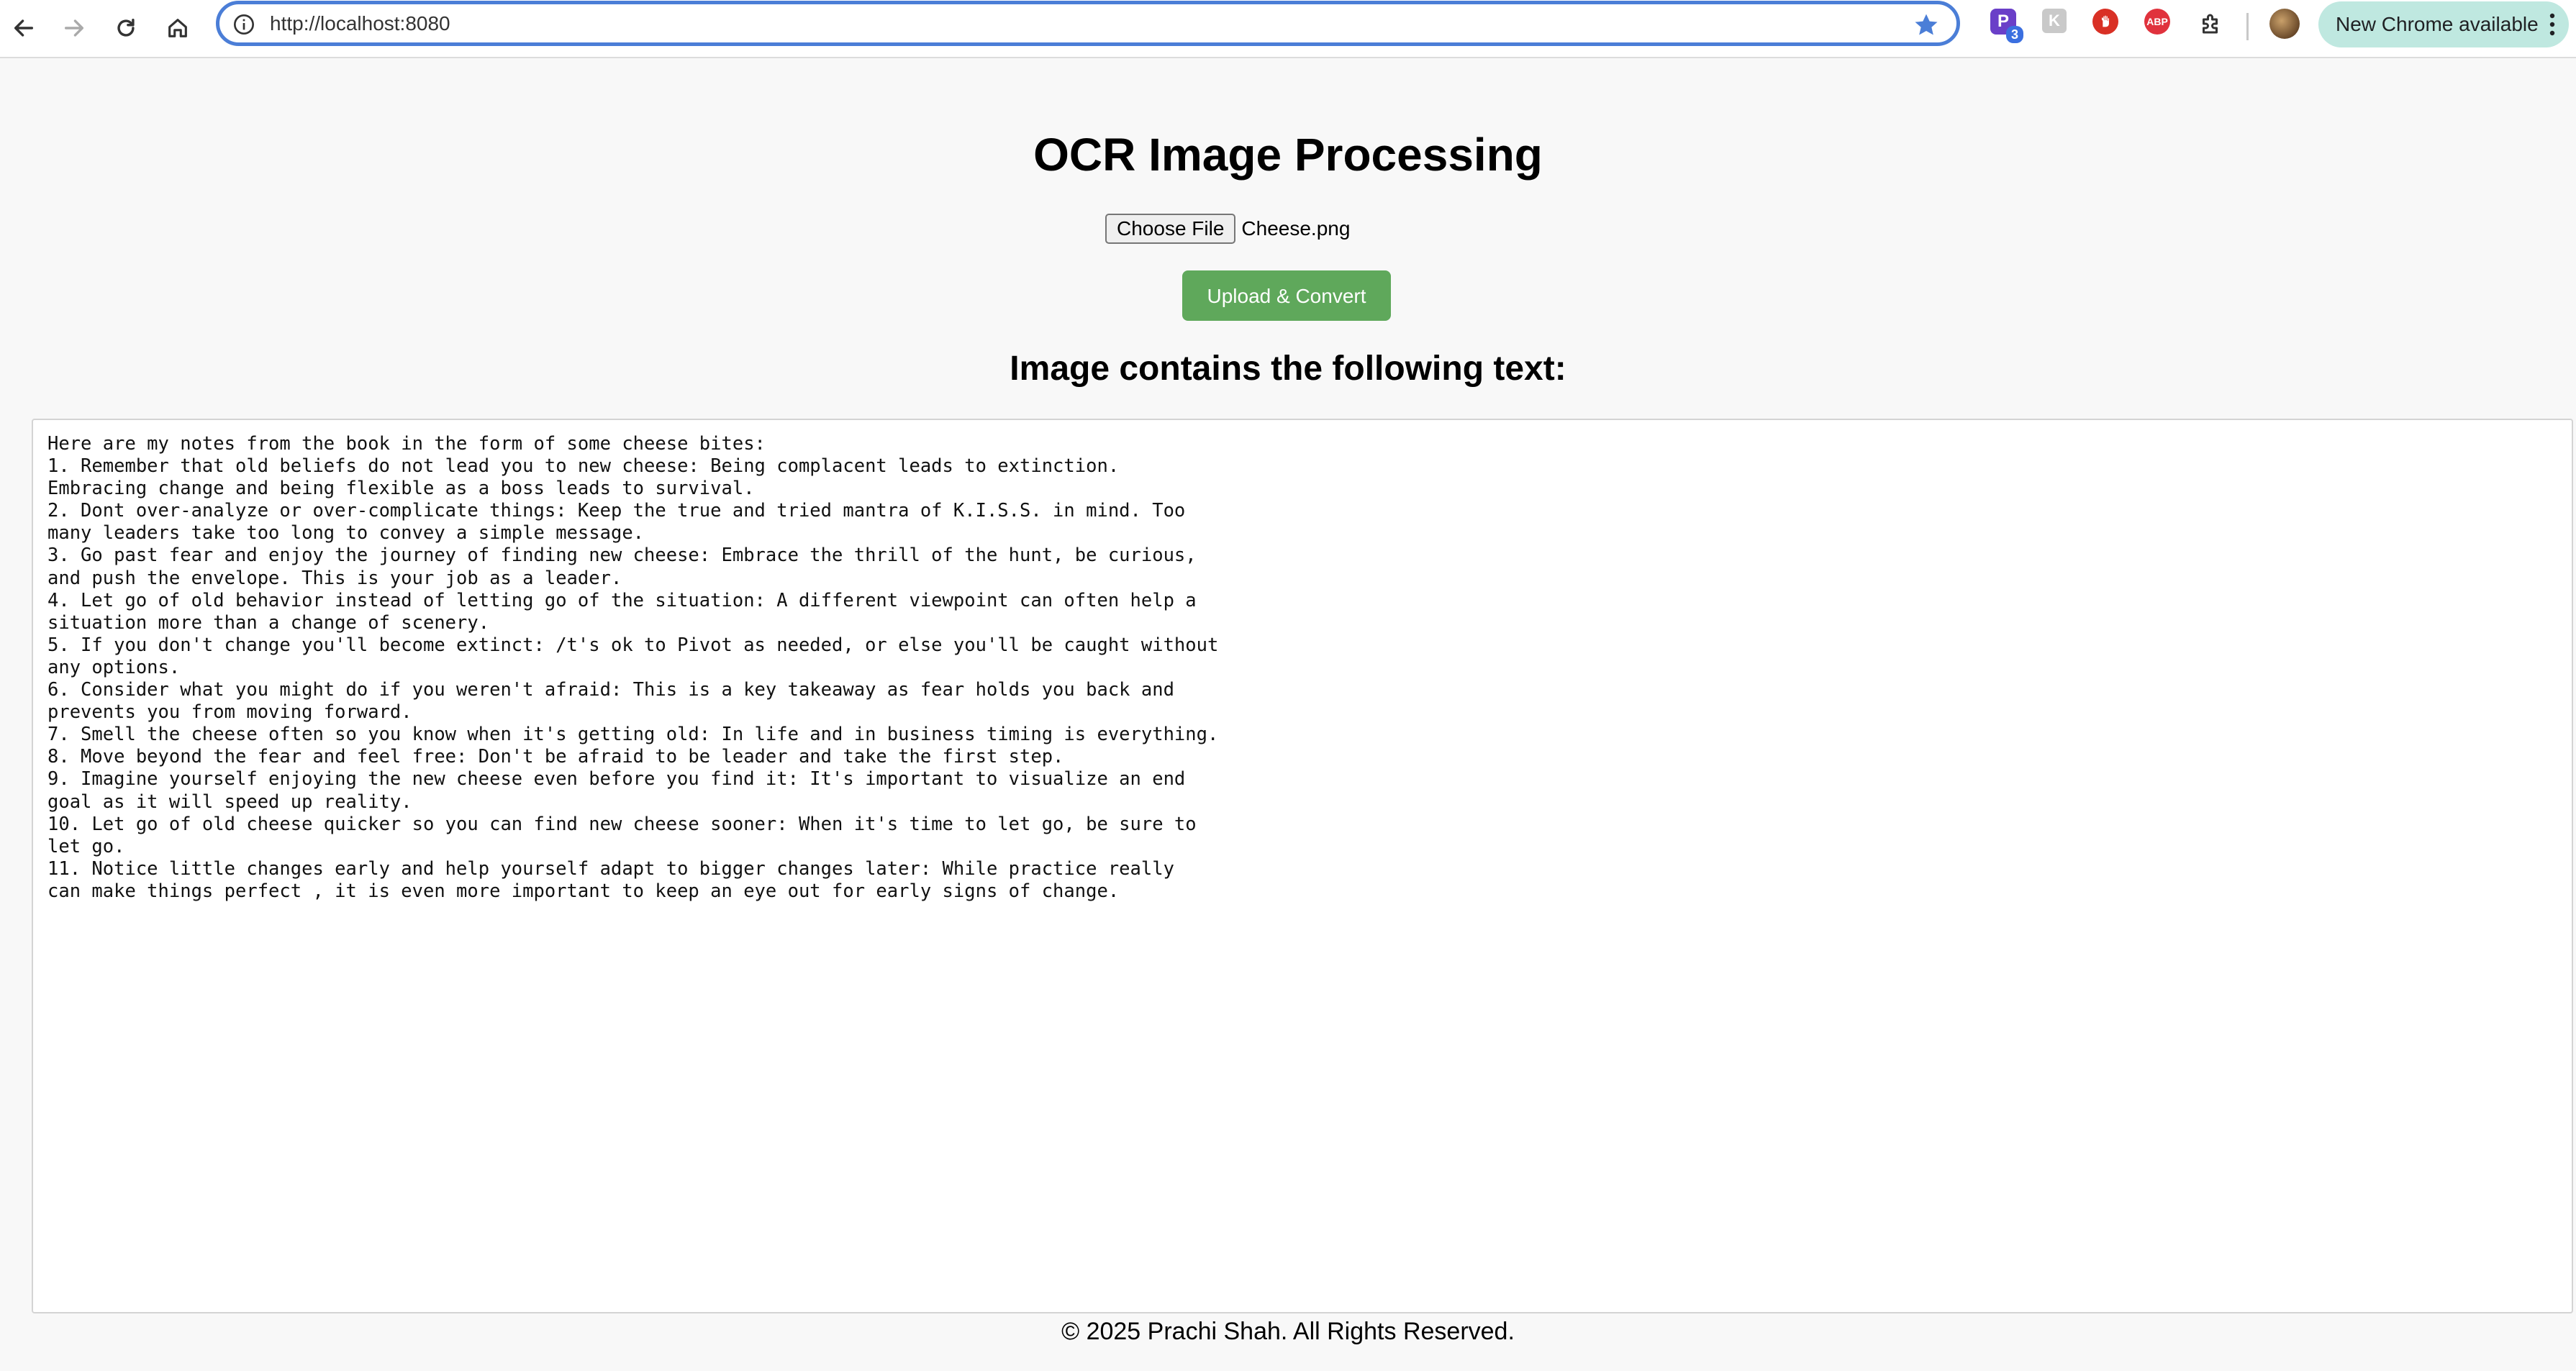 This screenshot has width=2576, height=1371. I want to click on url-text: http://localhost:8080, so click(360, 23).